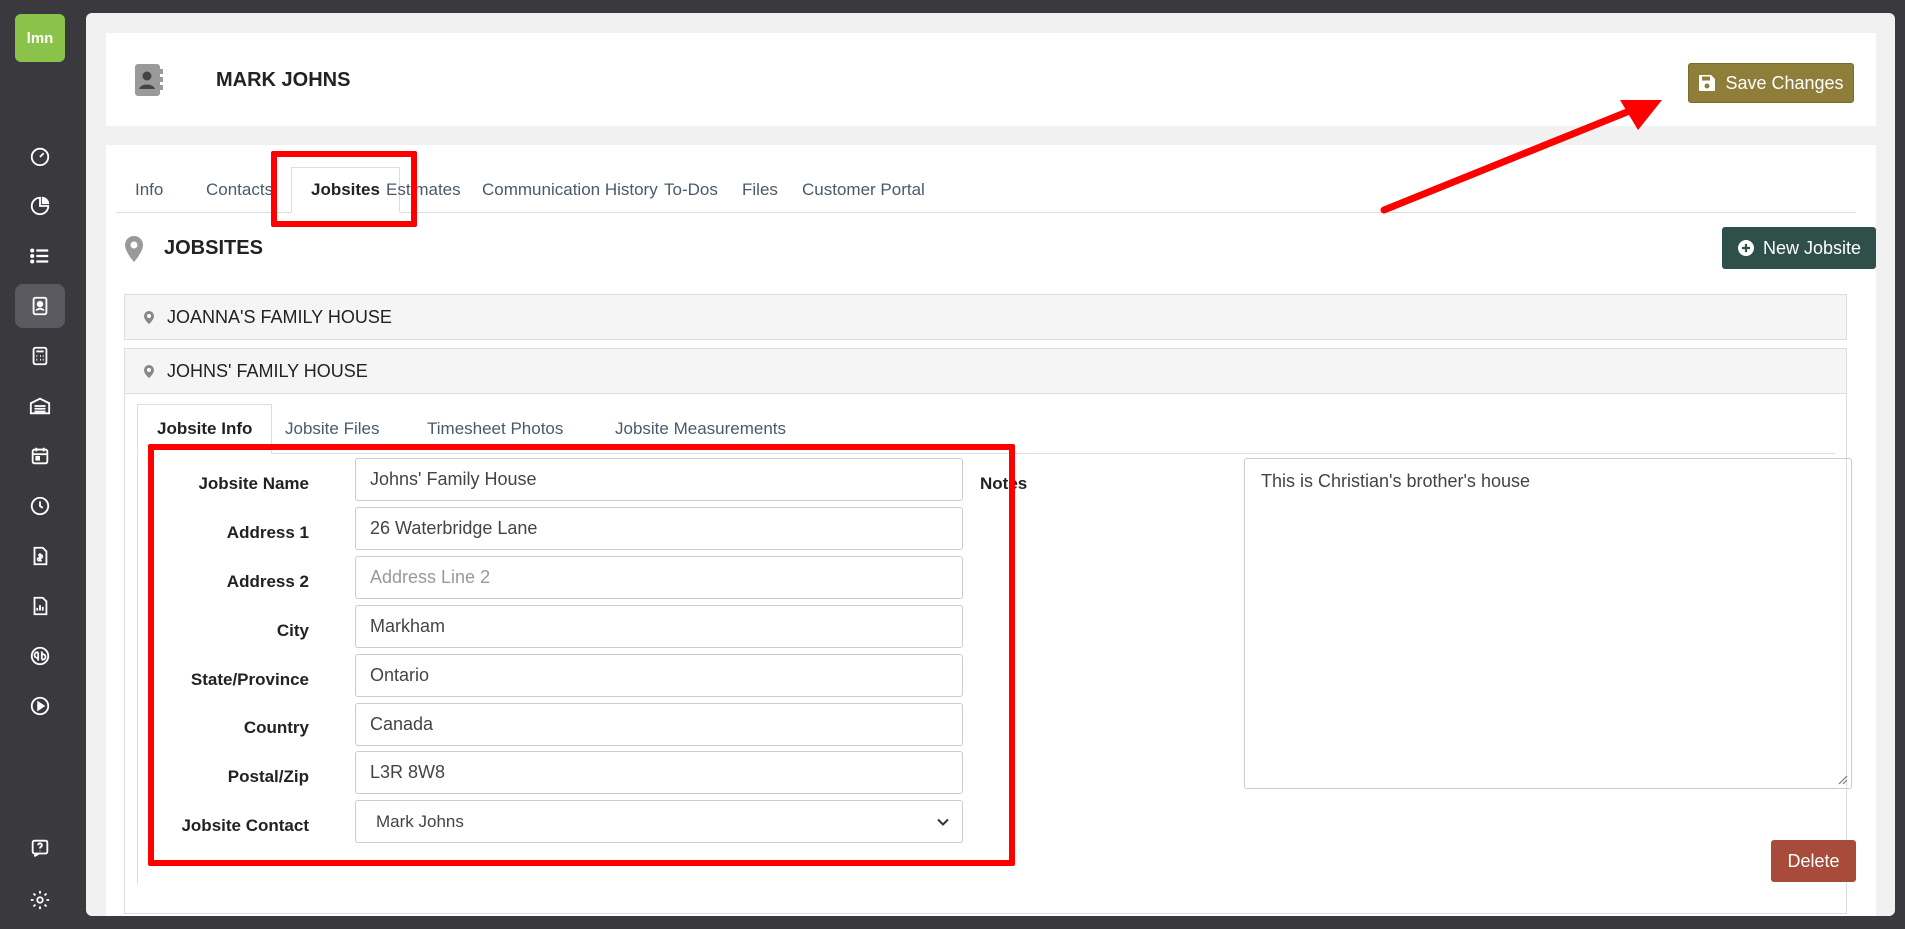 The height and width of the screenshot is (929, 1905). I want to click on invoice-icon, so click(40, 556).